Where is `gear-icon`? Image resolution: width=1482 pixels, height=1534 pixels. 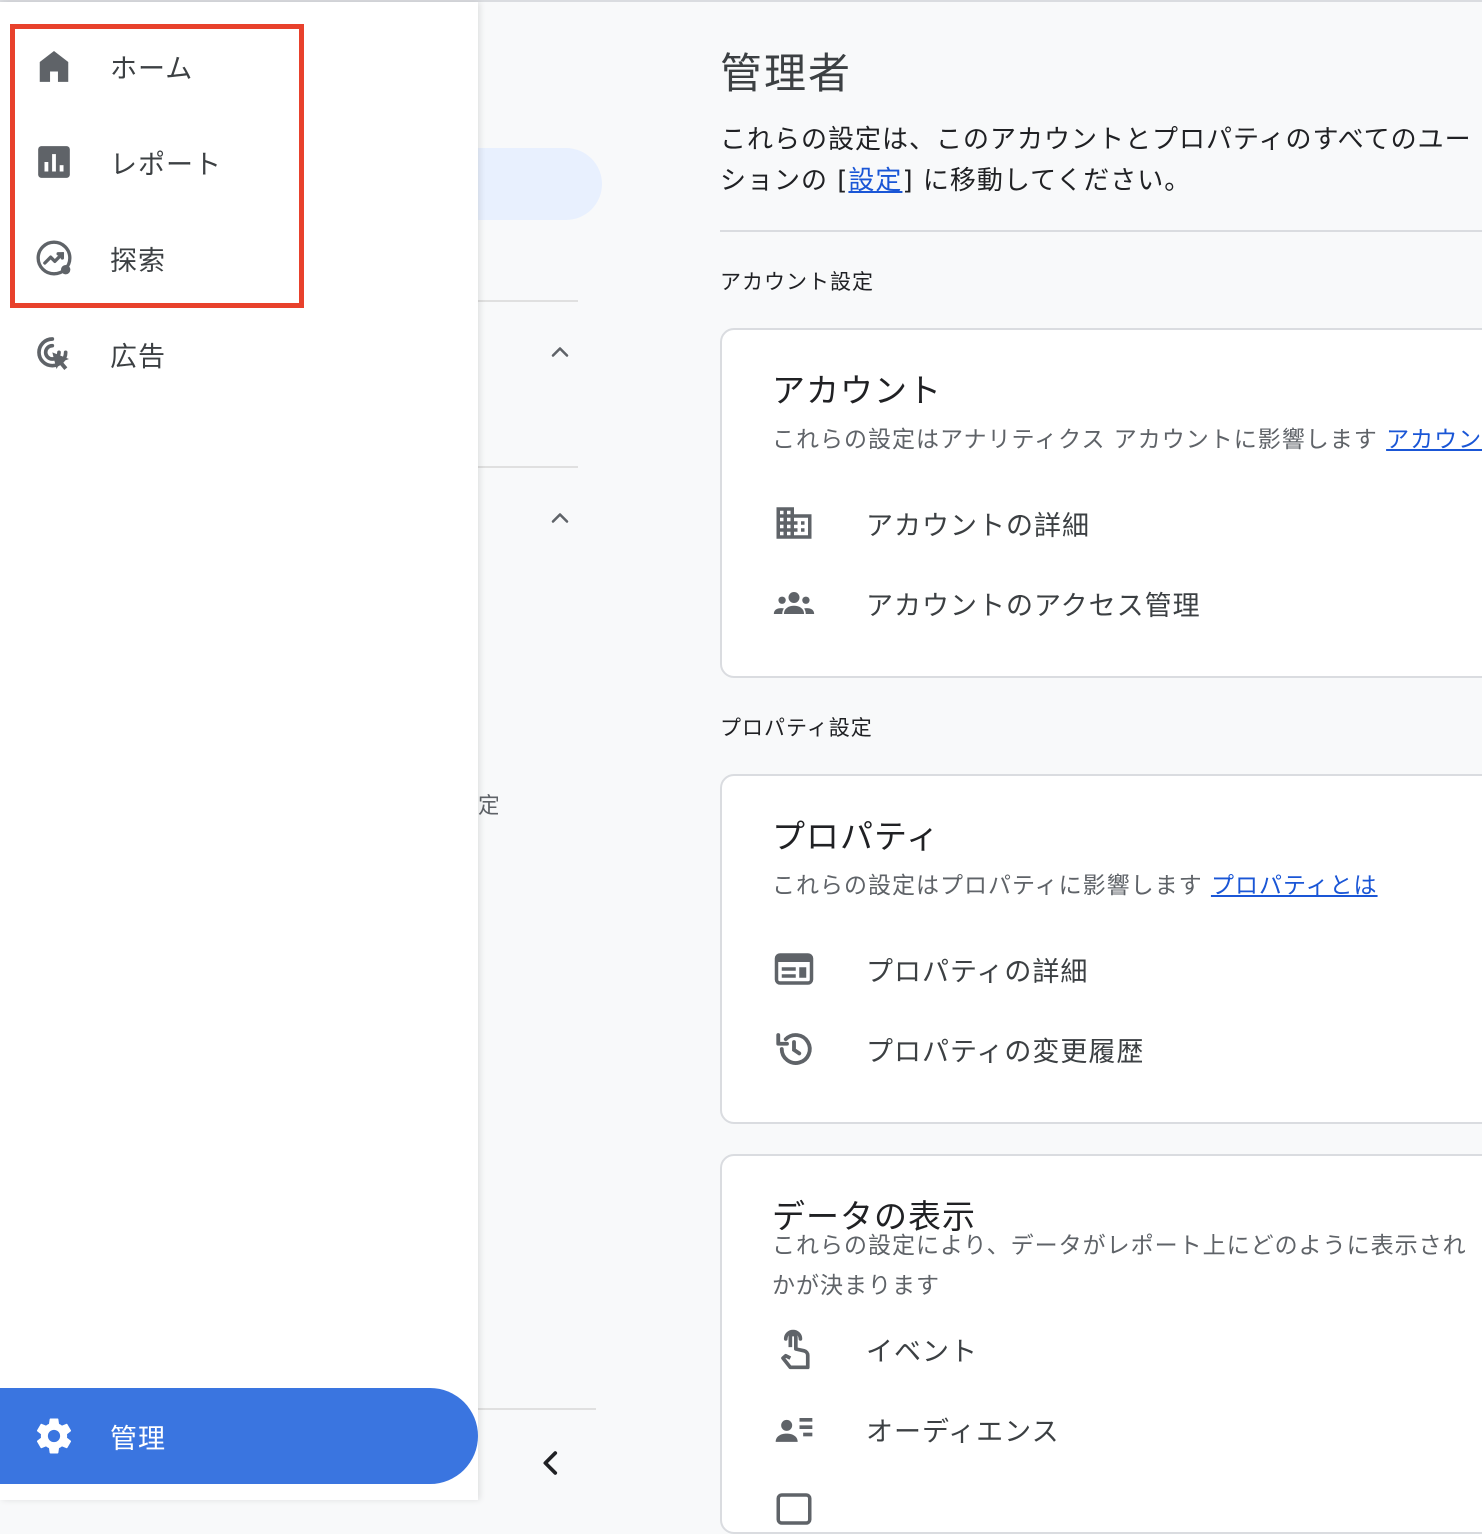
gear-icon is located at coordinates (54, 1436).